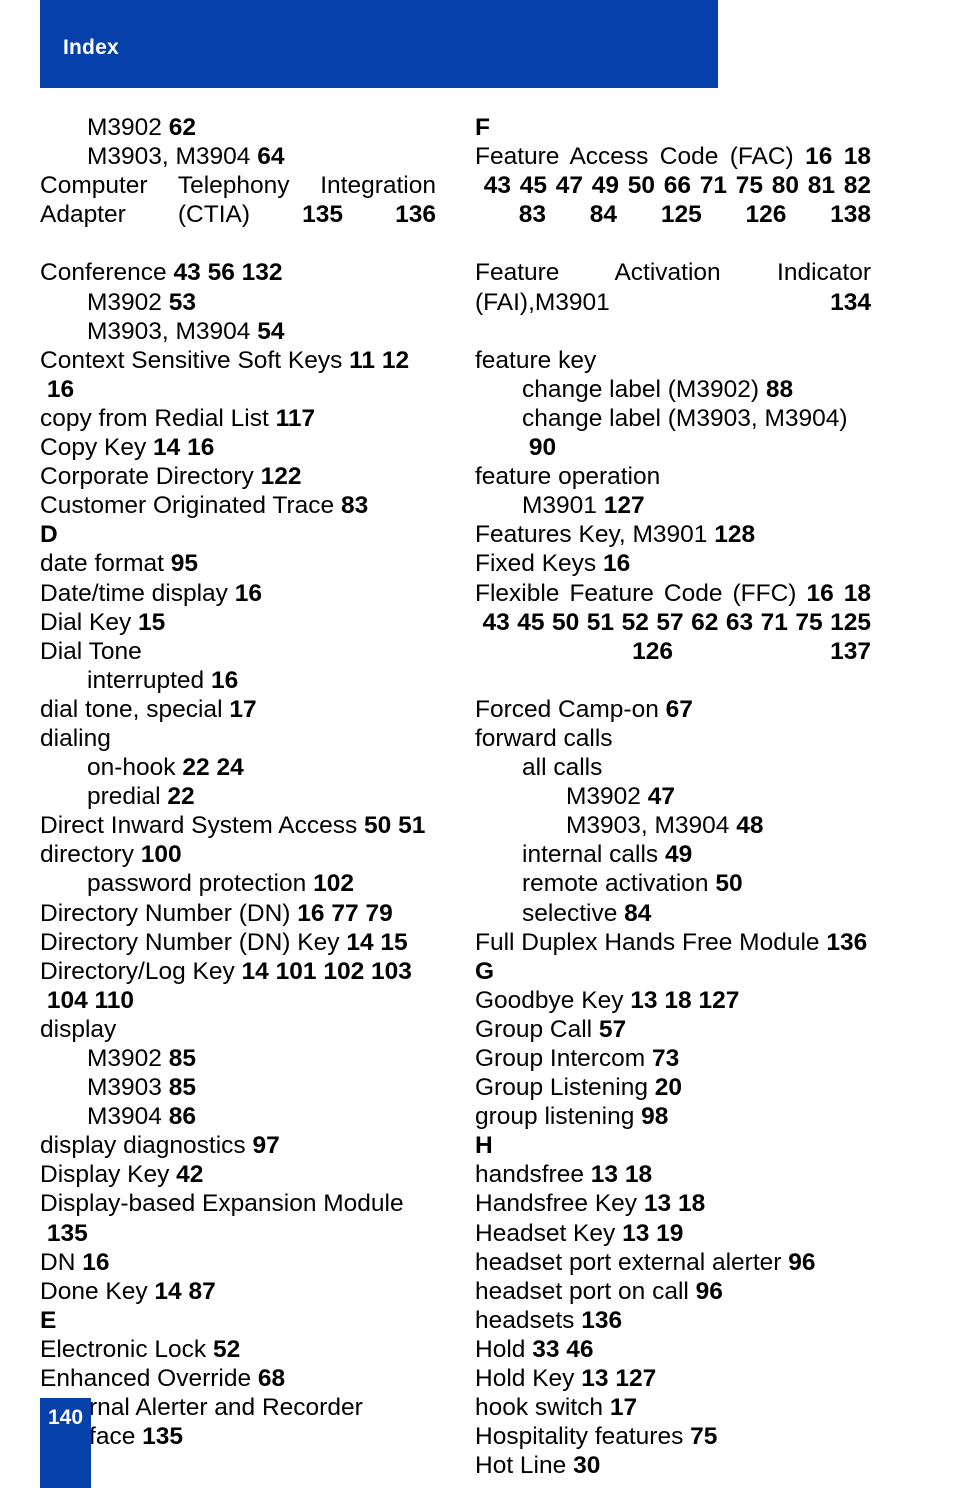  I want to click on index-entry: headset port external alerter 96, so click(673, 1262).